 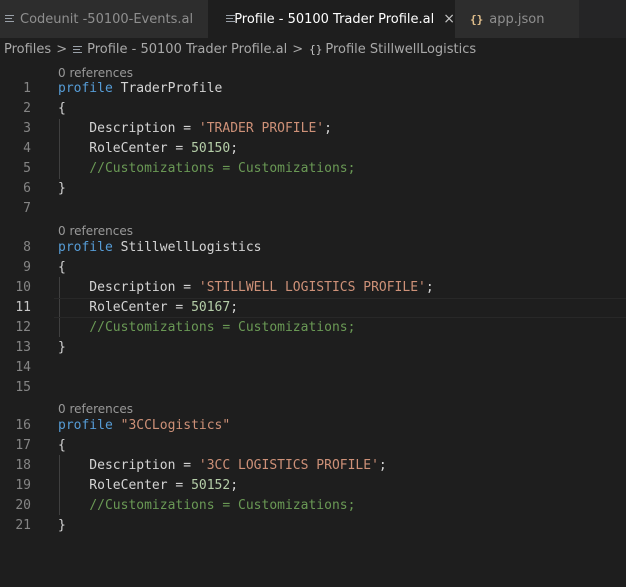 What do you see at coordinates (167, 88) in the screenshot?
I see `code-token: TraderProfile` at bounding box center [167, 88].